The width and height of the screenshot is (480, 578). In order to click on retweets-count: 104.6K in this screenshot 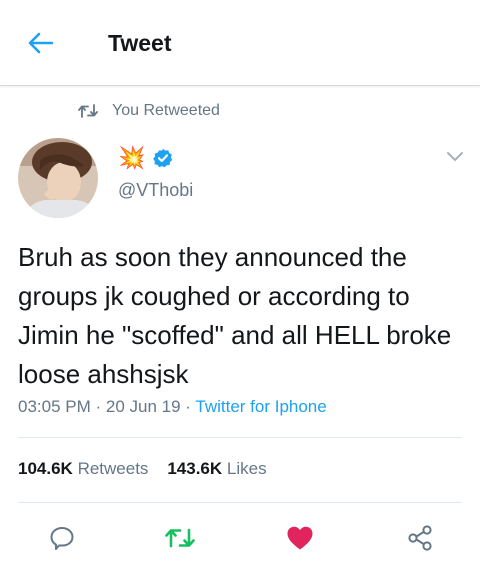, I will do `click(45, 468)`.